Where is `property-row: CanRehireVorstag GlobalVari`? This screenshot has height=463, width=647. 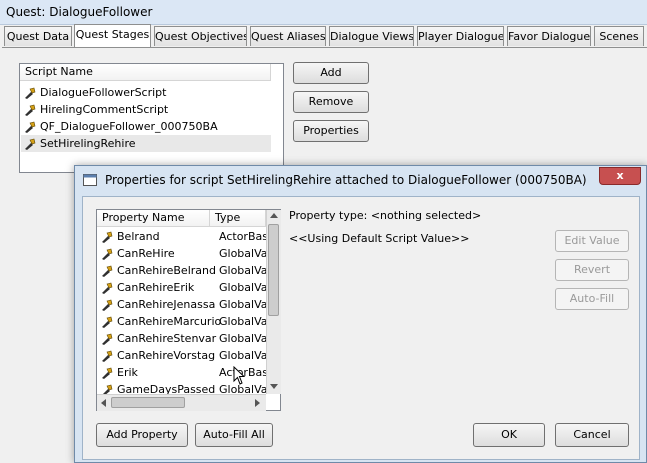 property-row: CanRehireVorstag GlobalVari is located at coordinates (188, 355).